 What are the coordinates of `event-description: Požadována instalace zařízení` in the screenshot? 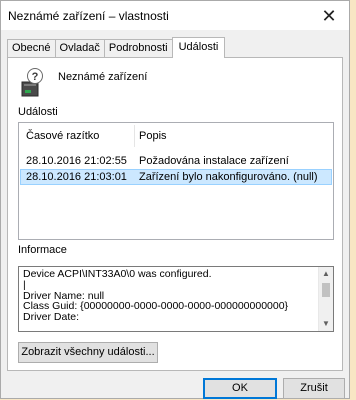 It's located at (214, 161).